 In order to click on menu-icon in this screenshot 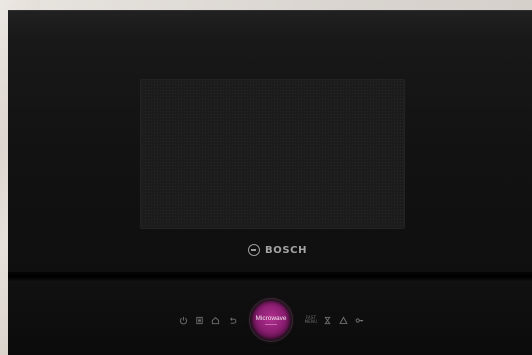, I will do `click(199, 320)`.